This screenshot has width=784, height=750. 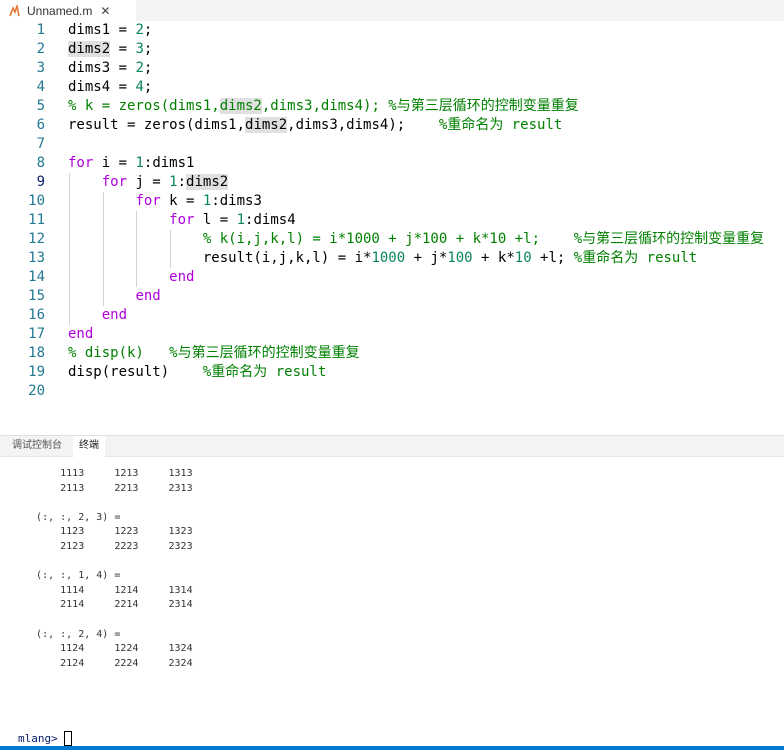 What do you see at coordinates (38, 738) in the screenshot?
I see `terminal-prompt: mlang>` at bounding box center [38, 738].